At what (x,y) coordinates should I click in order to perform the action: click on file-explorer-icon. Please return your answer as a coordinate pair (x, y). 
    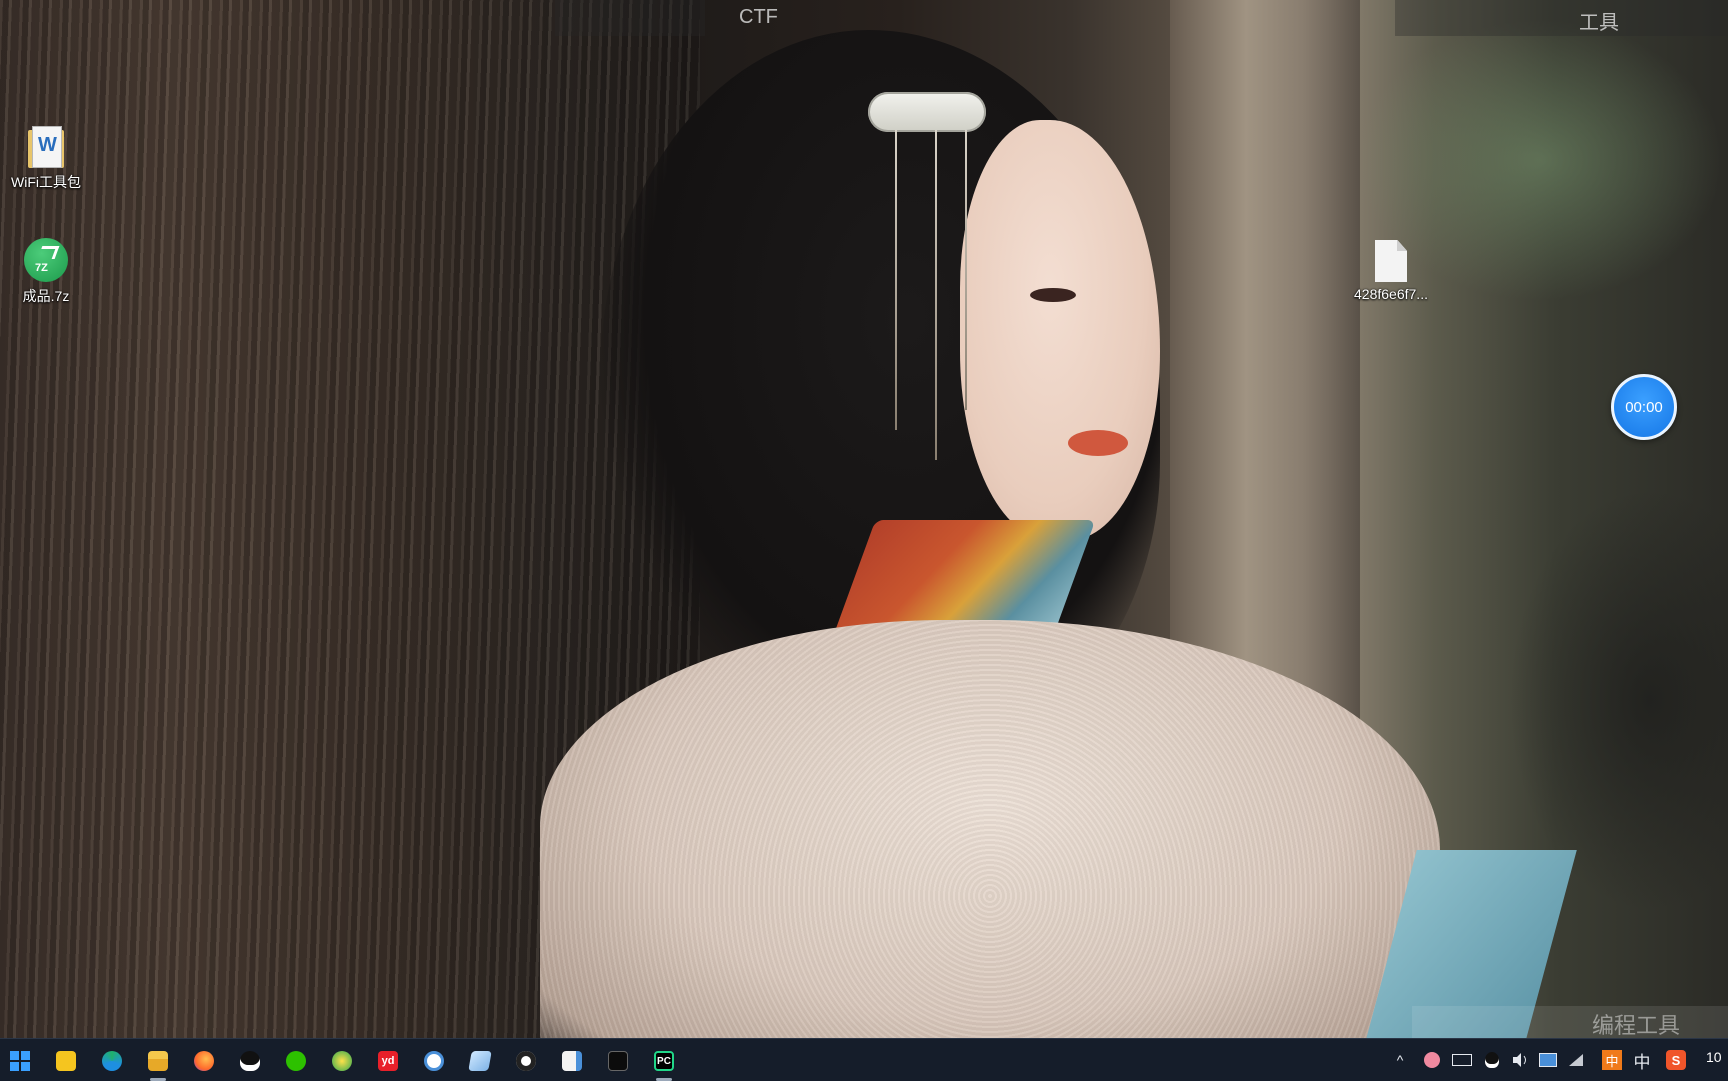
    Looking at the image, I should click on (158, 1061).